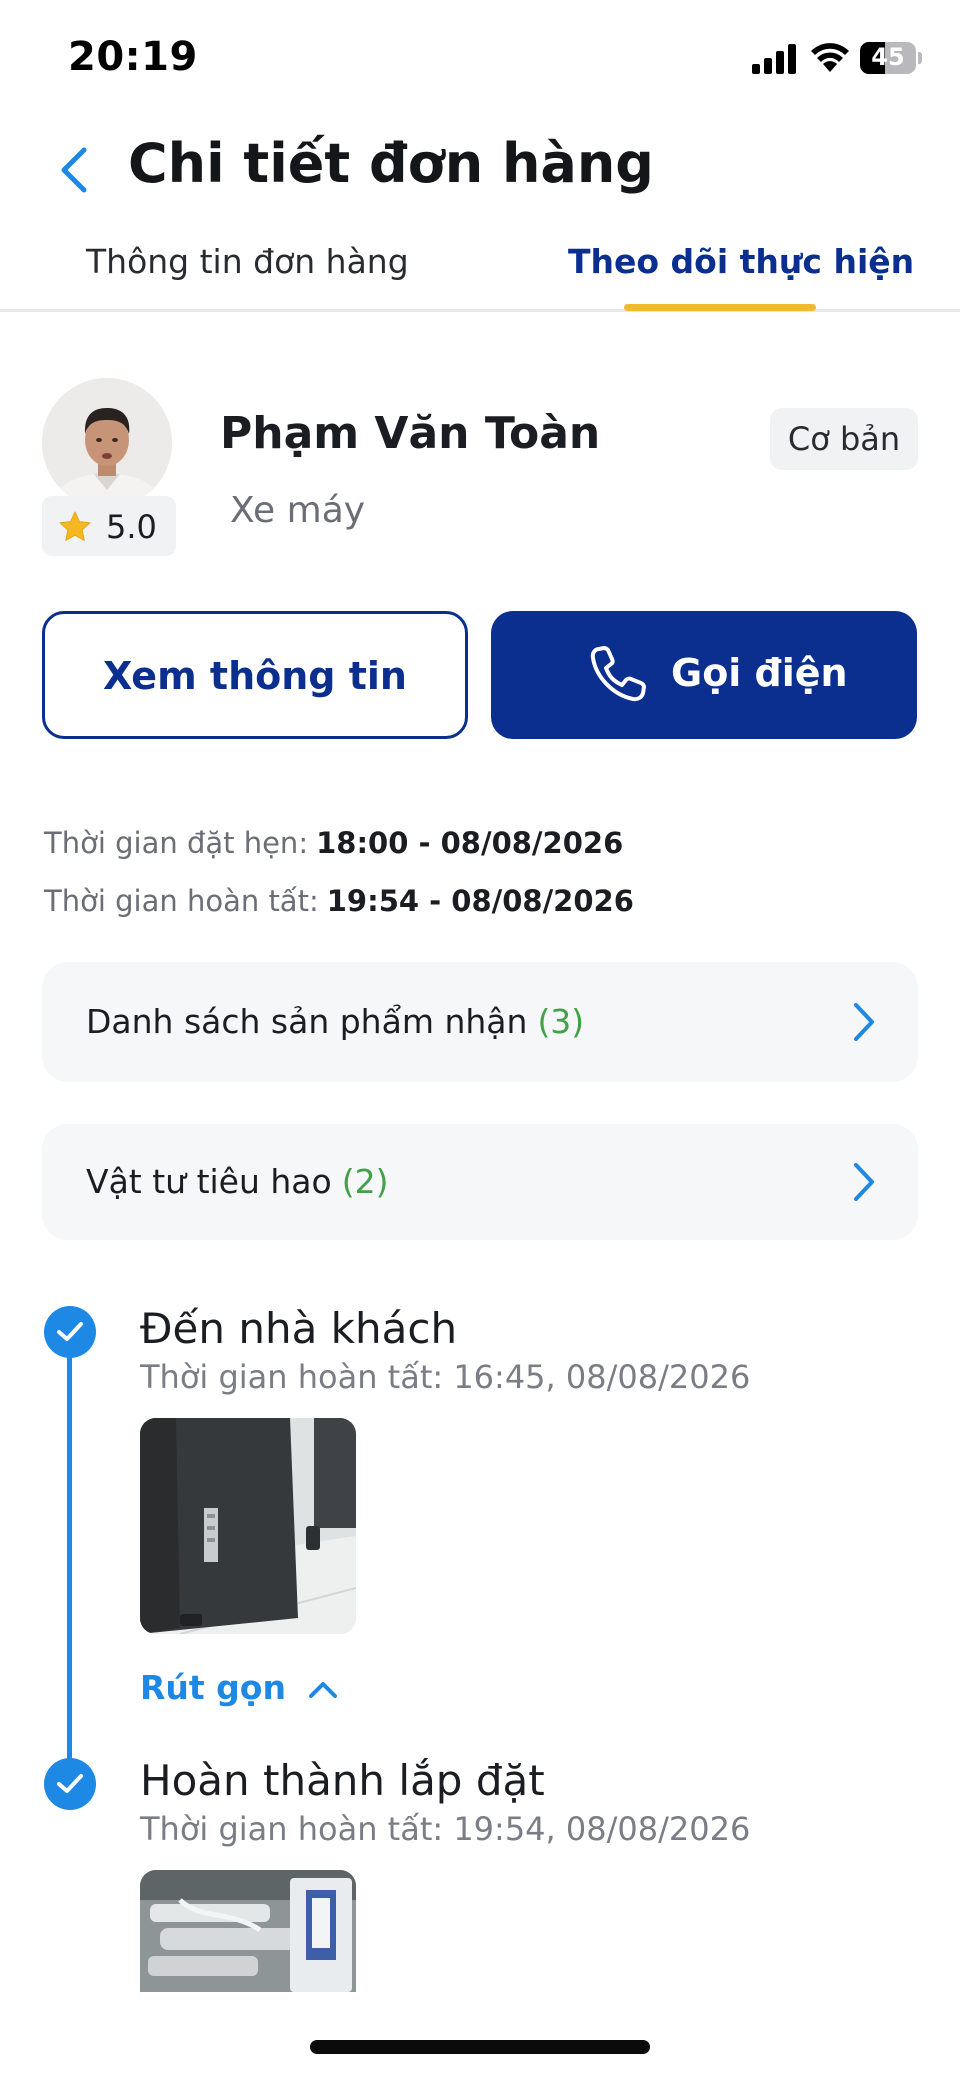  I want to click on view-info-button: Xem thông tin, so click(255, 675).